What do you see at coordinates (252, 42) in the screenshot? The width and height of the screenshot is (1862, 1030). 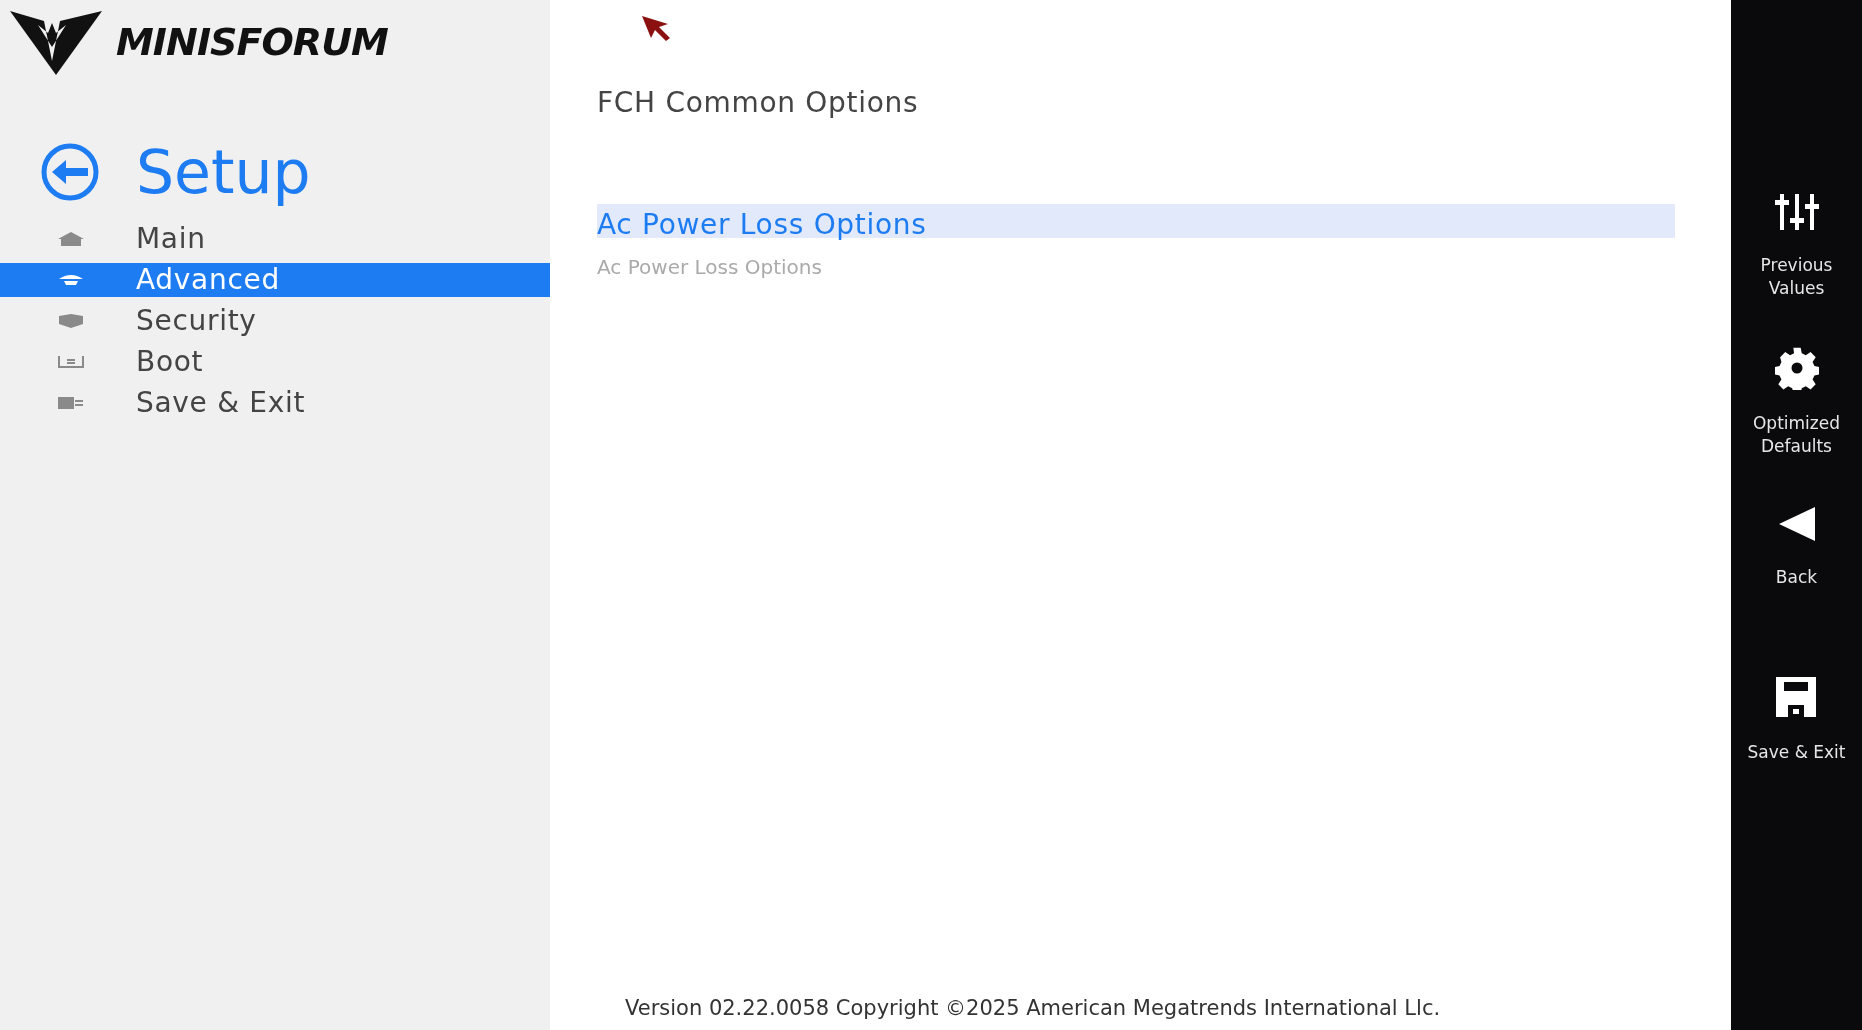 I see `logo-wordmark: MINISFORUM` at bounding box center [252, 42].